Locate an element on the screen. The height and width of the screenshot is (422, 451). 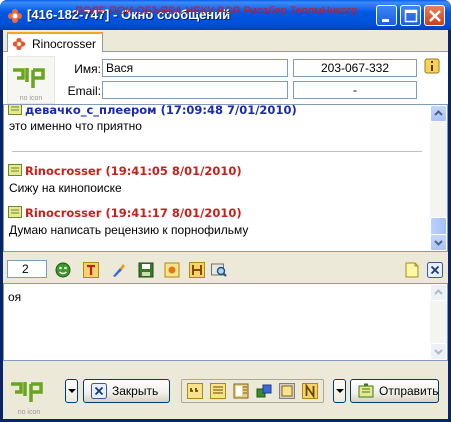
text-format-icon is located at coordinates (91, 270).